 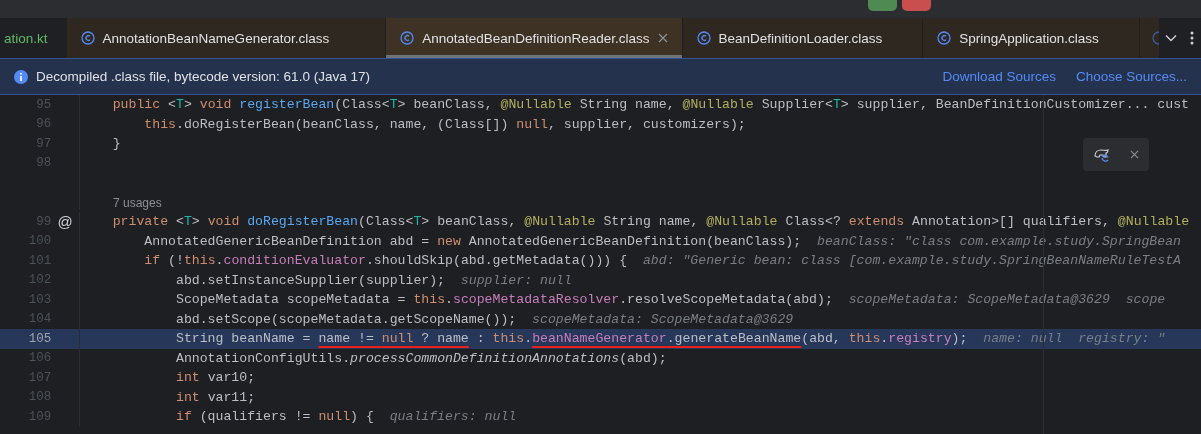 What do you see at coordinates (215, 397) in the screenshot?
I see `code-line: int var11;` at bounding box center [215, 397].